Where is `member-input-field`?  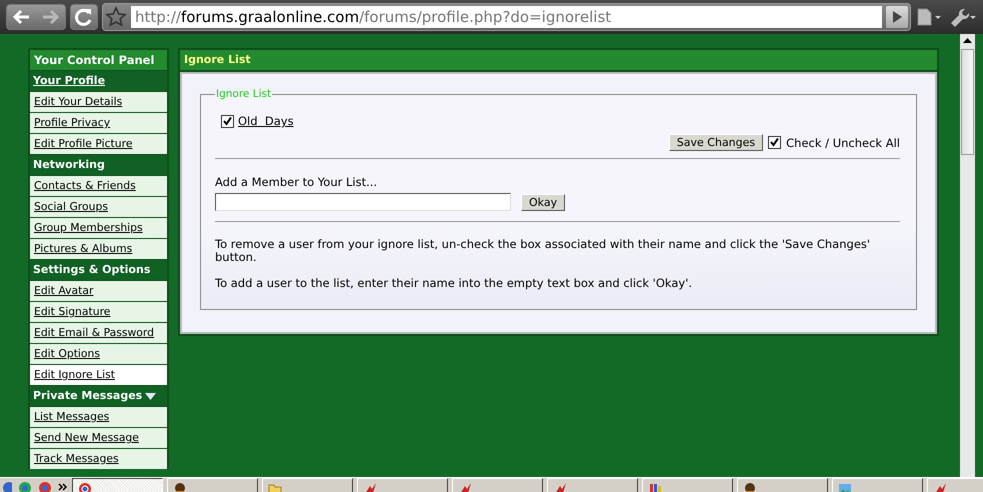 member-input-field is located at coordinates (363, 202).